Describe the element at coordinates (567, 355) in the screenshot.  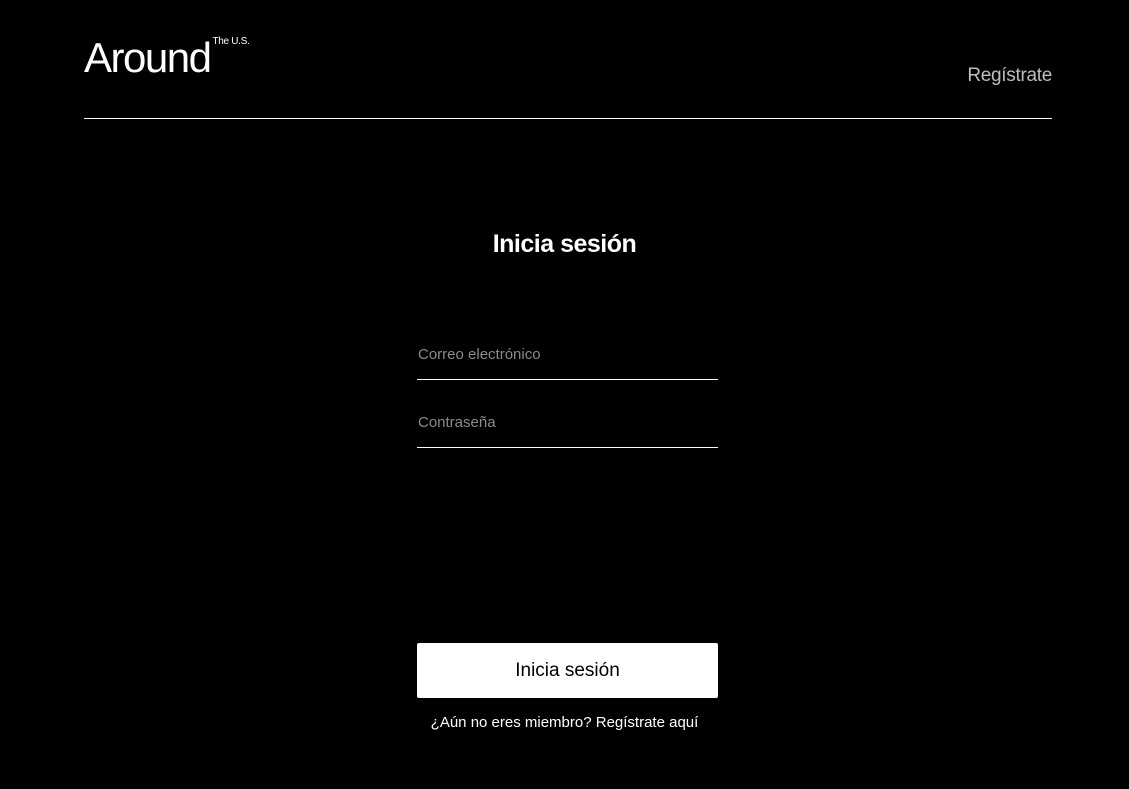
I see `email-field` at that location.